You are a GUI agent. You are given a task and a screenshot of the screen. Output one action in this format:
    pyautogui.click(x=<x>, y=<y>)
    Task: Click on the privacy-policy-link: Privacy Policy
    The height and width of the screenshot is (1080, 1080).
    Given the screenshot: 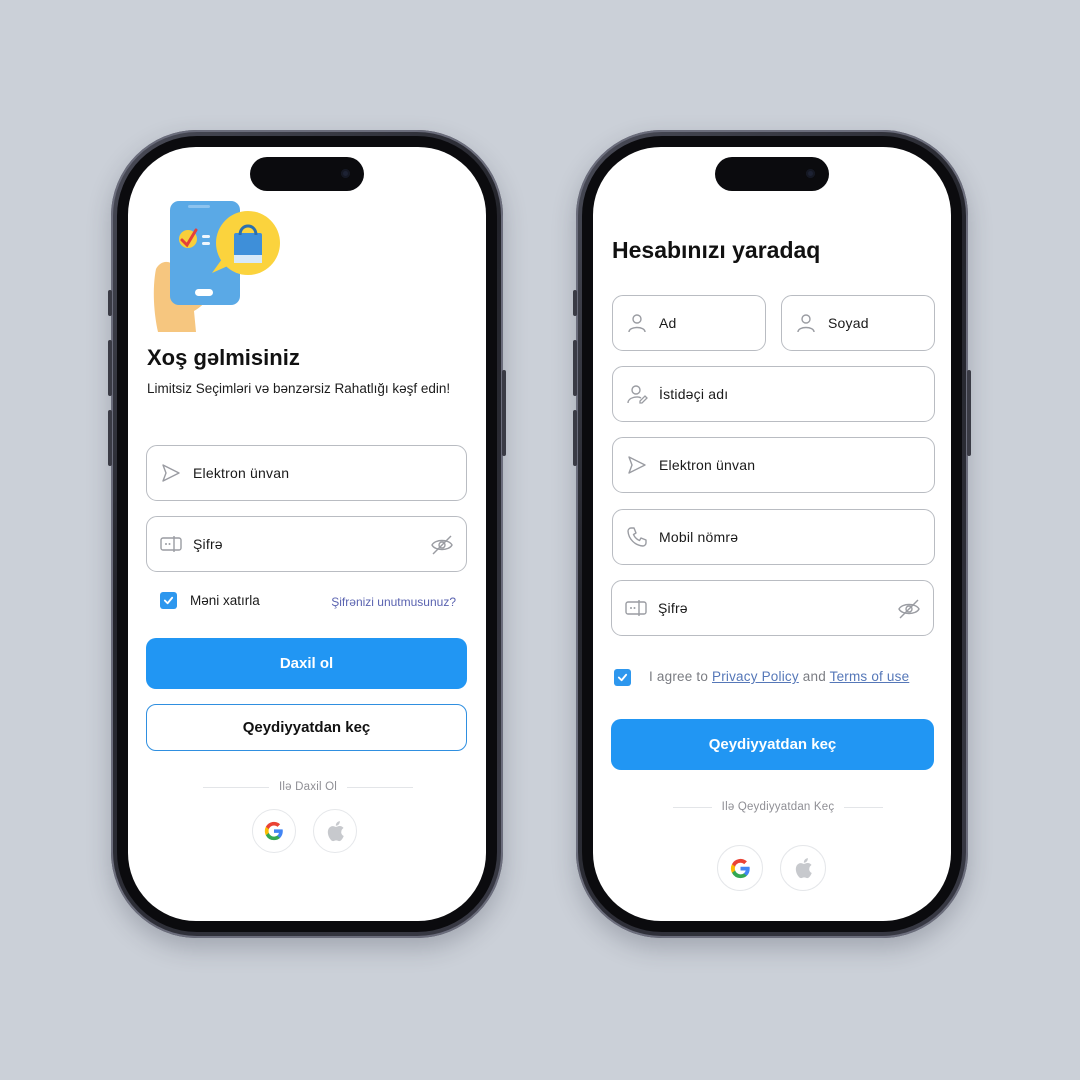 What is the action you would take?
    pyautogui.click(x=755, y=676)
    